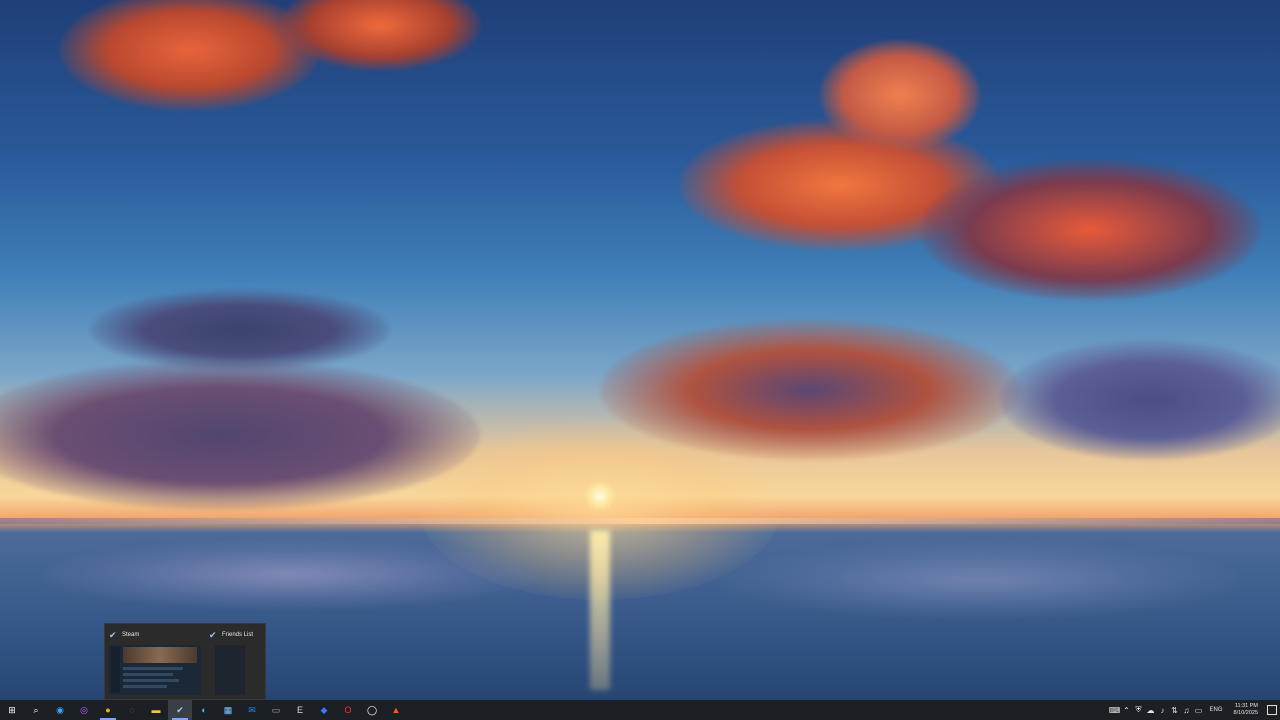 The width and height of the screenshot is (1280, 720). I want to click on file-explorer-button: ▬, so click(156, 710).